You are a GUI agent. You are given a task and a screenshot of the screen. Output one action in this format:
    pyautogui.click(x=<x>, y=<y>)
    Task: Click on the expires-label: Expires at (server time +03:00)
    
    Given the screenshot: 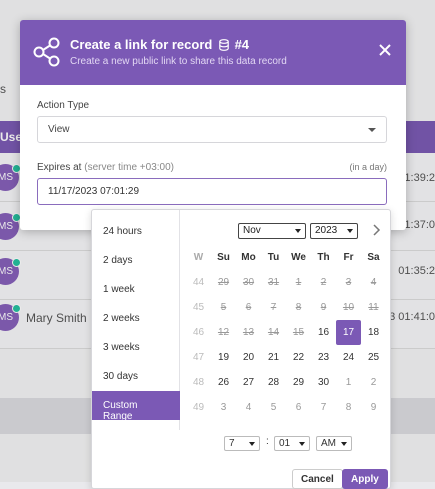 What is the action you would take?
    pyautogui.click(x=105, y=167)
    